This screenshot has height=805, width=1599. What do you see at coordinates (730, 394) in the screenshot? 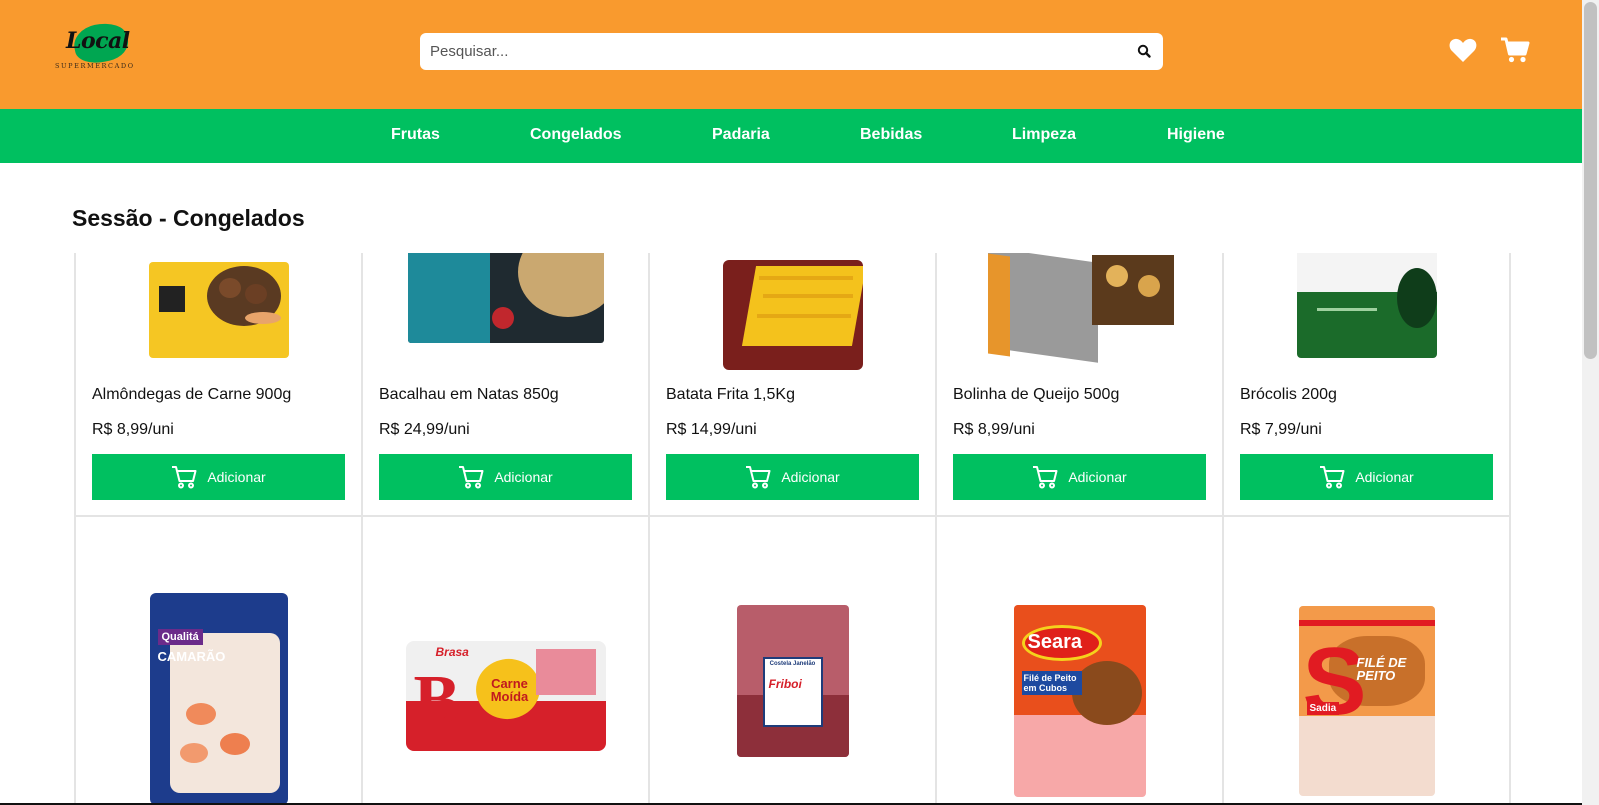
I see `product-name: Batata Frita 1,5Kg` at bounding box center [730, 394].